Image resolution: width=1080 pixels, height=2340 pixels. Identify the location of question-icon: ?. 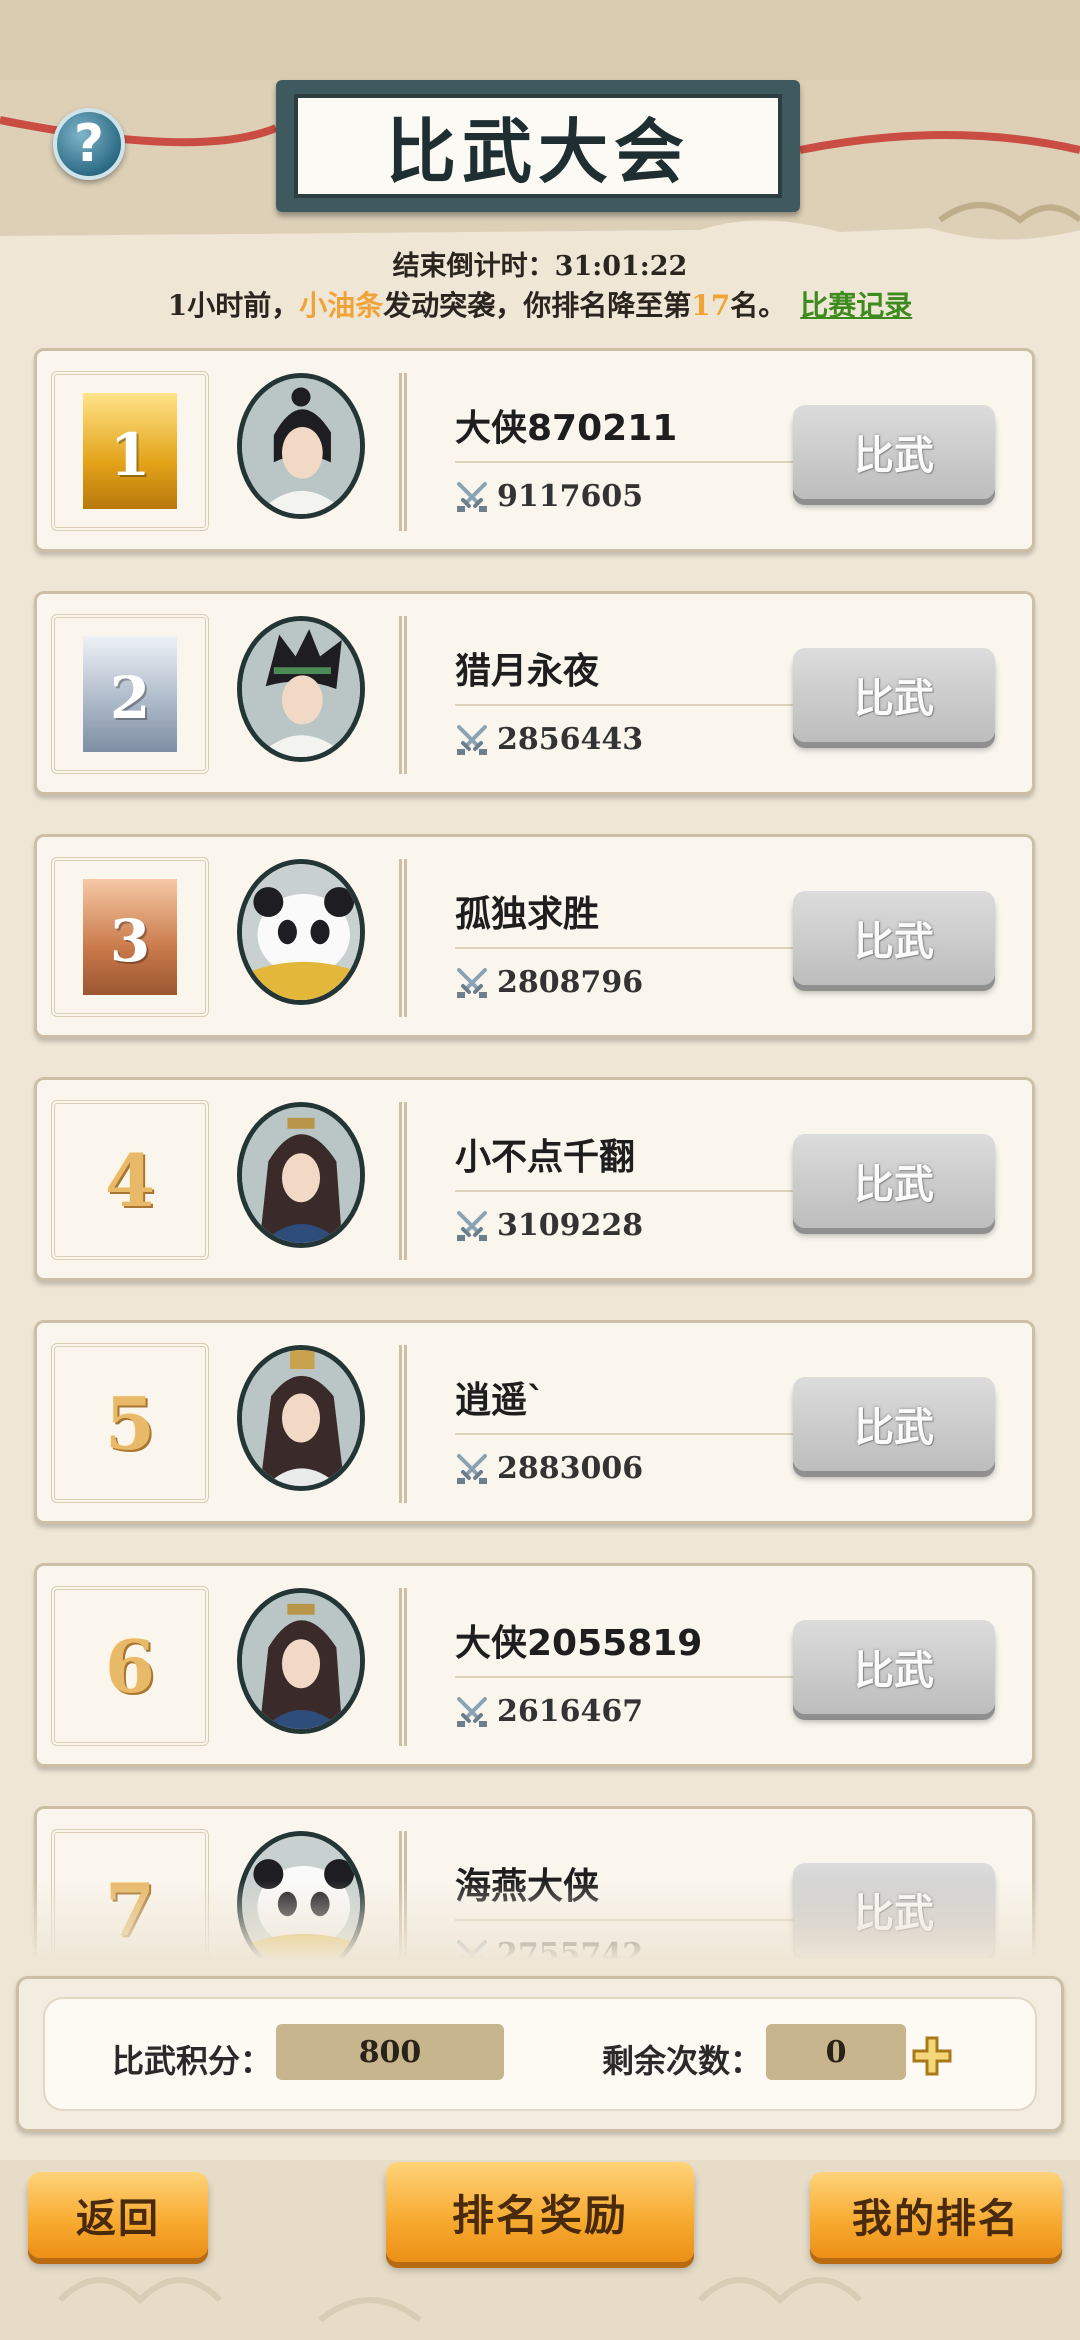
(89, 144).